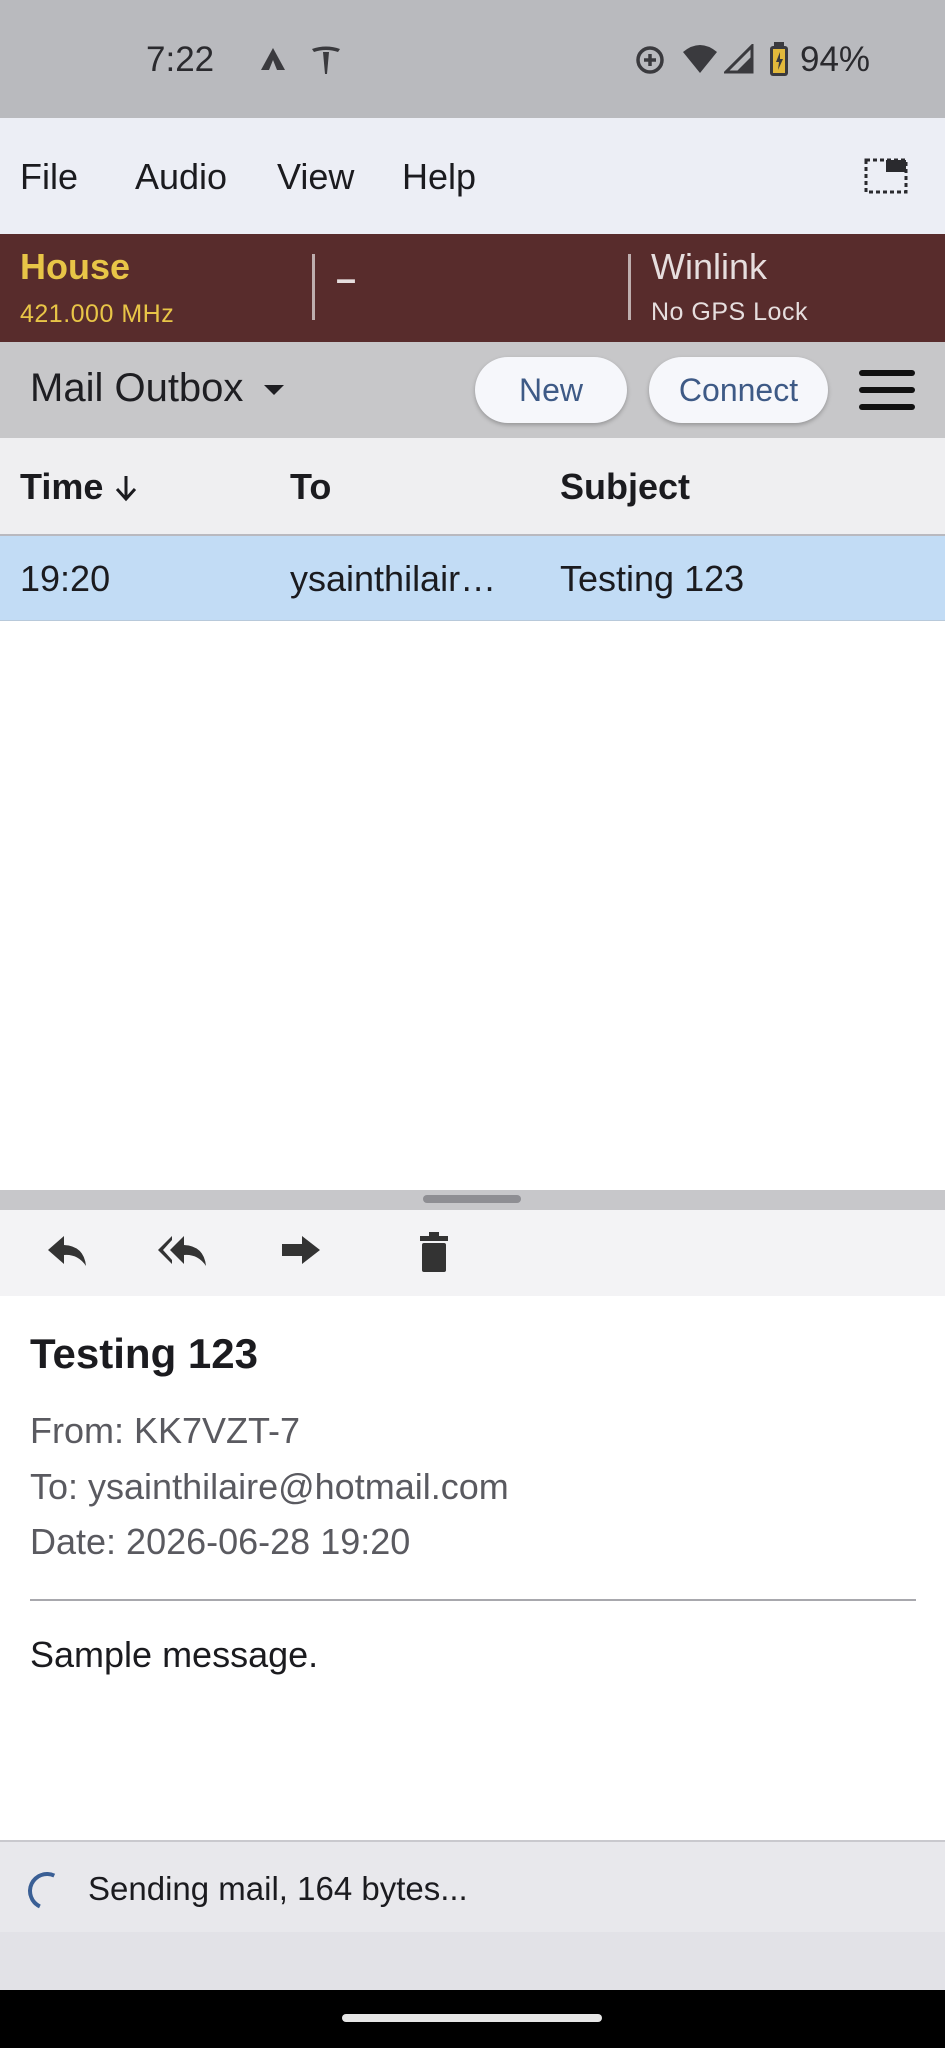 Image resolution: width=945 pixels, height=2048 pixels. Describe the element at coordinates (652, 578) in the screenshot. I see `row-subject: Testing 123` at that location.